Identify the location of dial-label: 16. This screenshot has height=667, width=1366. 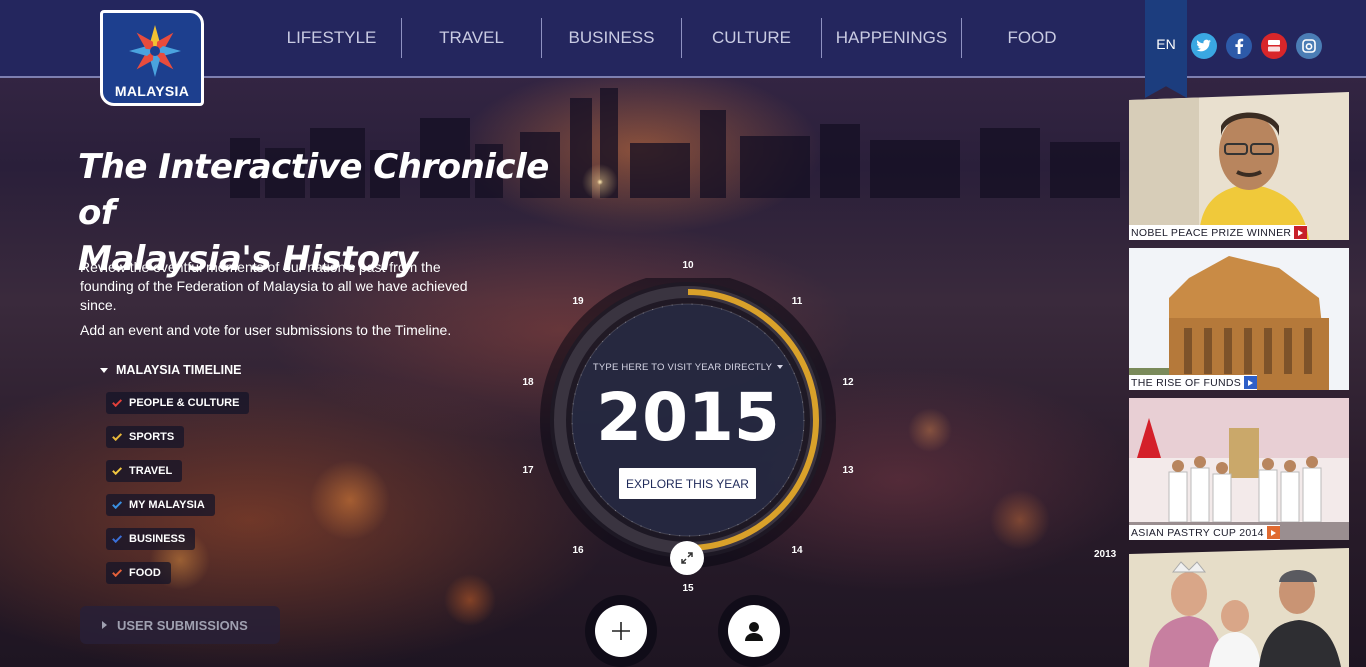
(578, 550).